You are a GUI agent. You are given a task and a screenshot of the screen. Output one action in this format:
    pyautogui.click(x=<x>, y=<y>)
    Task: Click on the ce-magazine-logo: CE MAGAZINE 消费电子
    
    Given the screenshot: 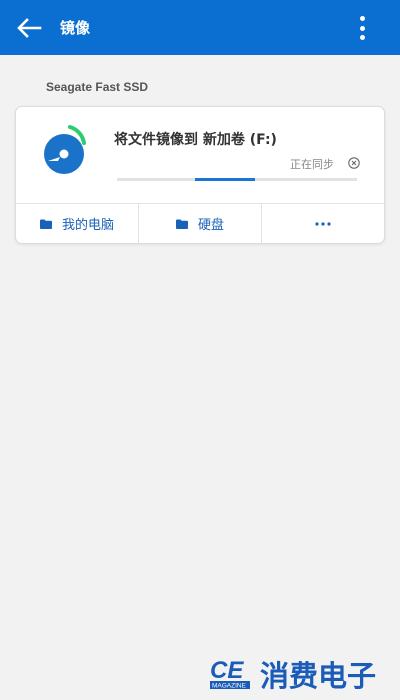 What is the action you would take?
    pyautogui.click(x=293, y=674)
    